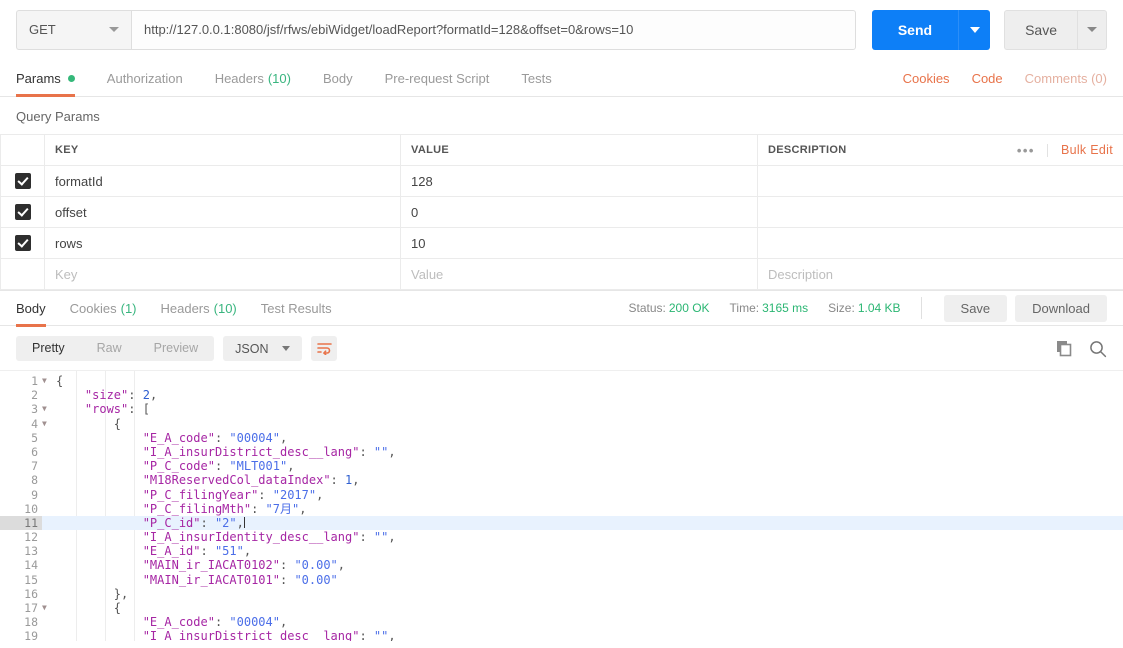  I want to click on send-button-group: Send, so click(931, 29).